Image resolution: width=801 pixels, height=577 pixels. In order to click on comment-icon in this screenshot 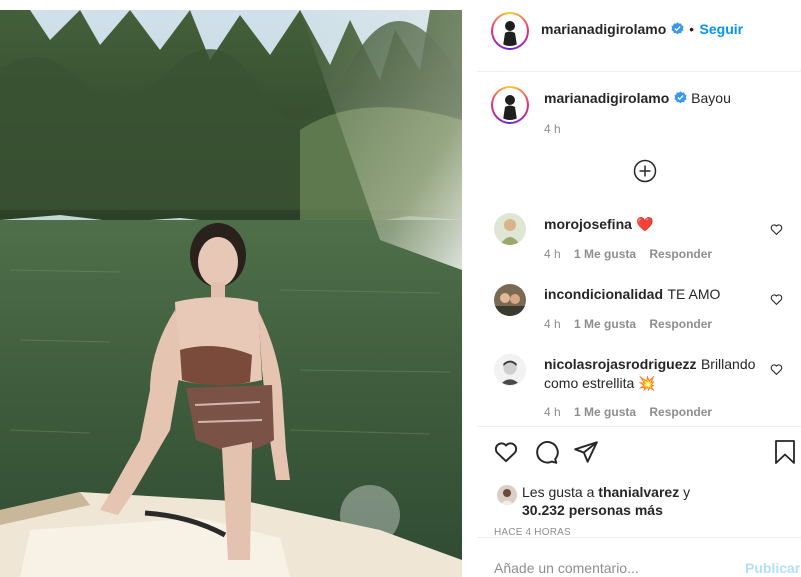, I will do `click(546, 452)`.